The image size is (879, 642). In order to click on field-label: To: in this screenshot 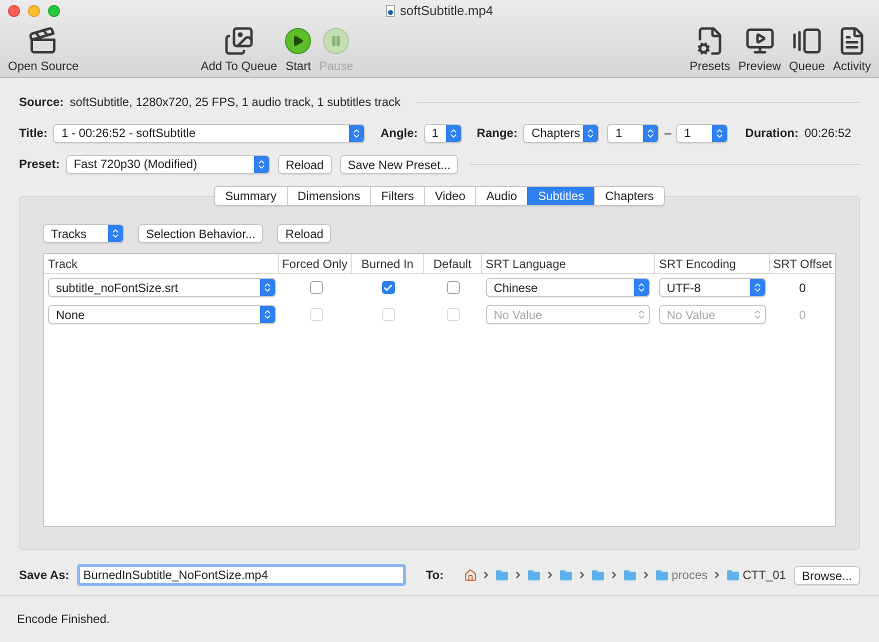, I will do `click(435, 575)`.